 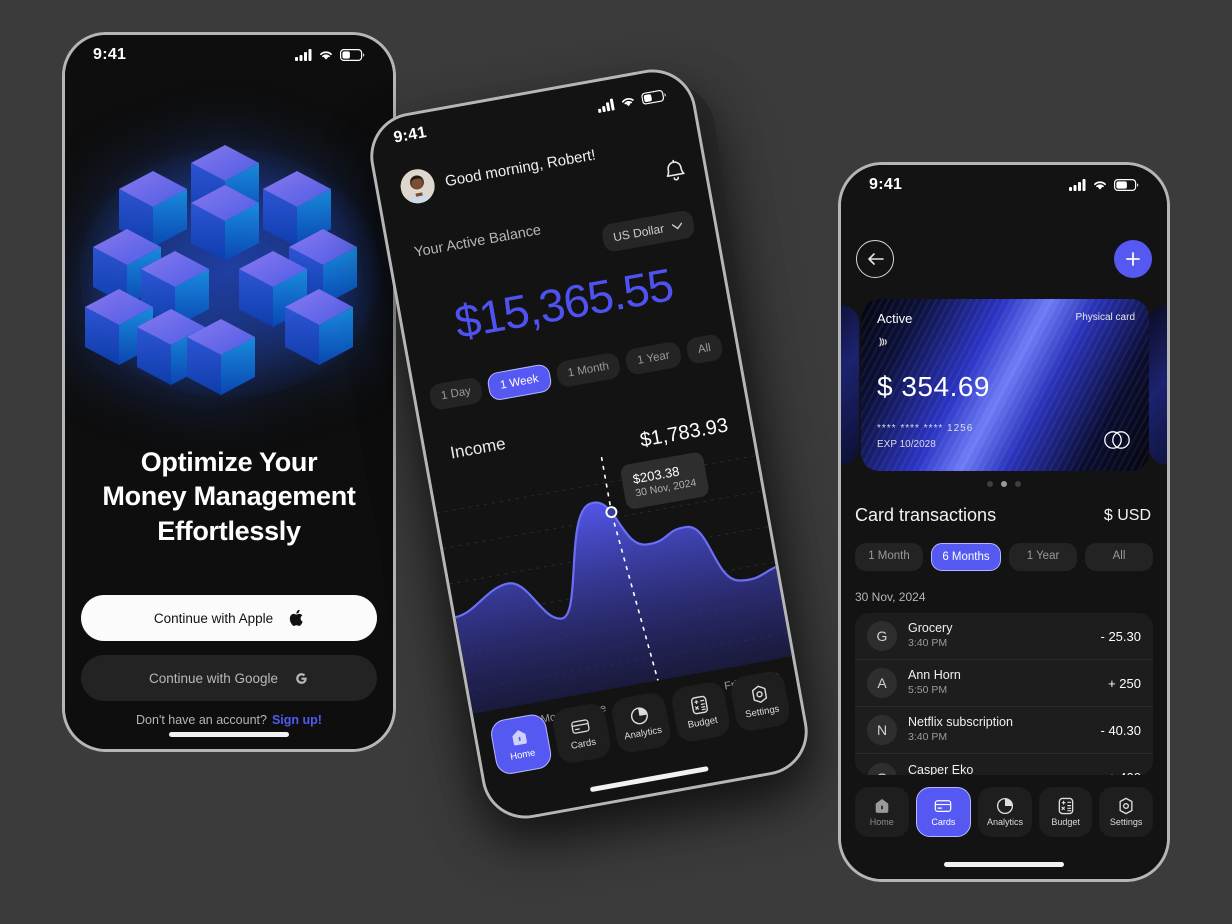 I want to click on transactions-date-header: 30 Nov, 2024, so click(x=890, y=597).